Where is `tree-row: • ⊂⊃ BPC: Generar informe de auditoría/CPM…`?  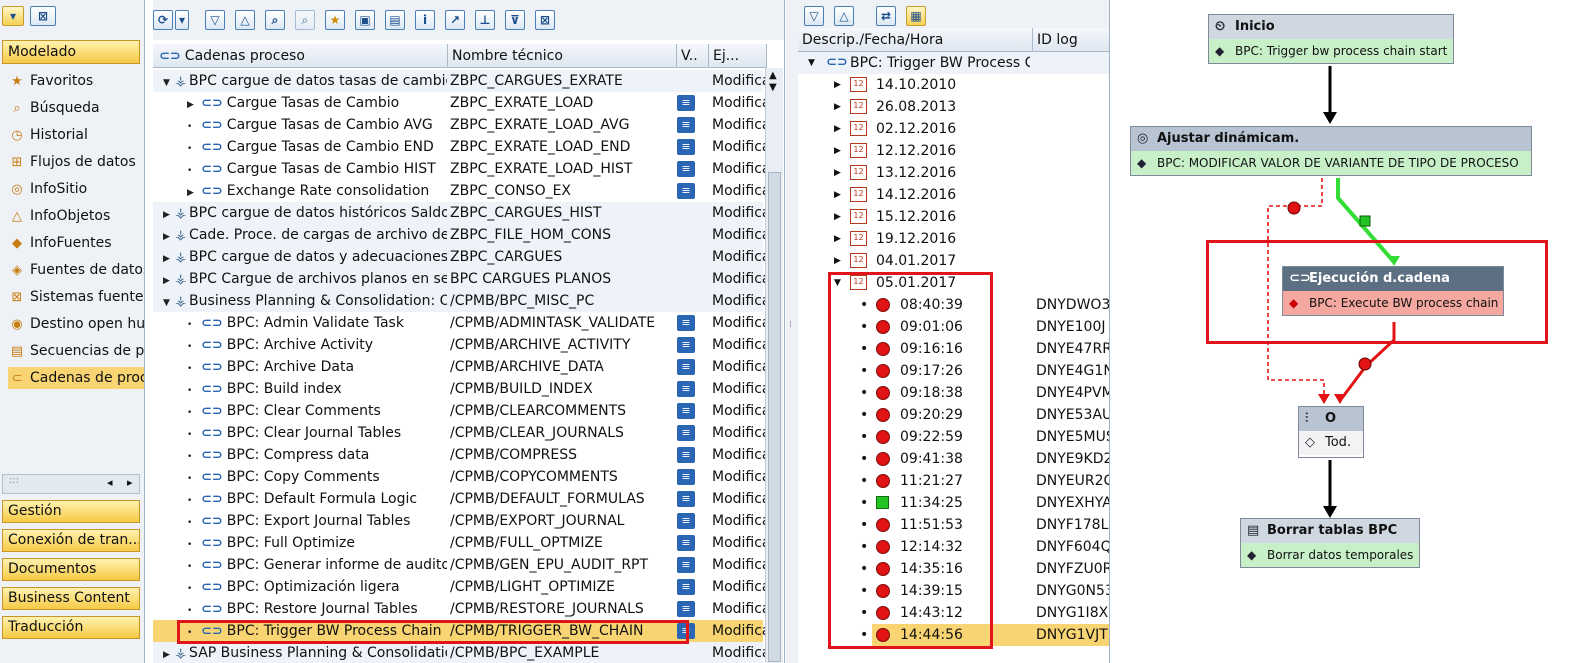 tree-row: • ⊂⊃ BPC: Generar informe de auditoría/CPM… is located at coordinates (459, 565).